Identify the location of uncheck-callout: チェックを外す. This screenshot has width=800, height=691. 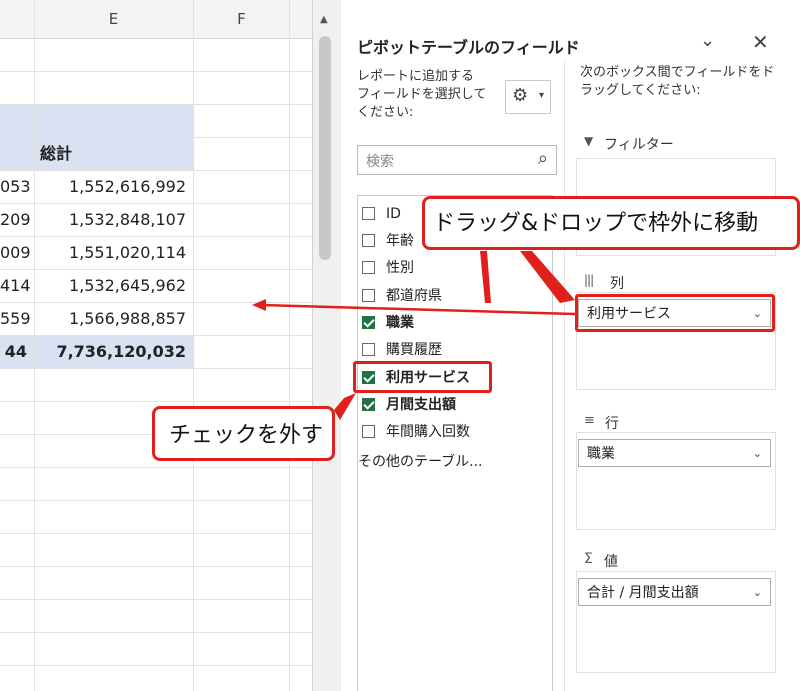
(243, 433).